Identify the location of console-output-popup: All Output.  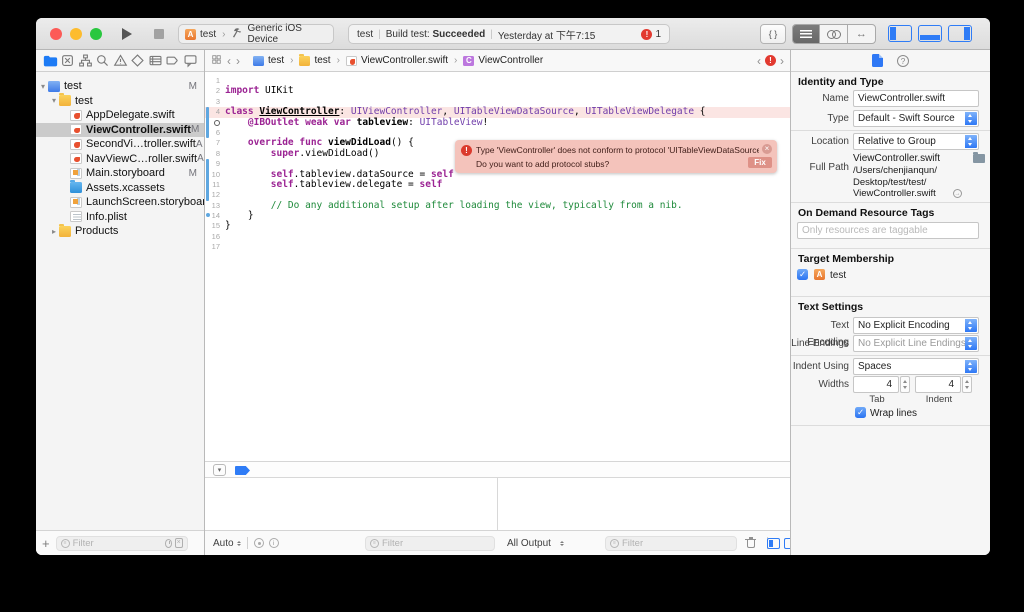
(529, 543).